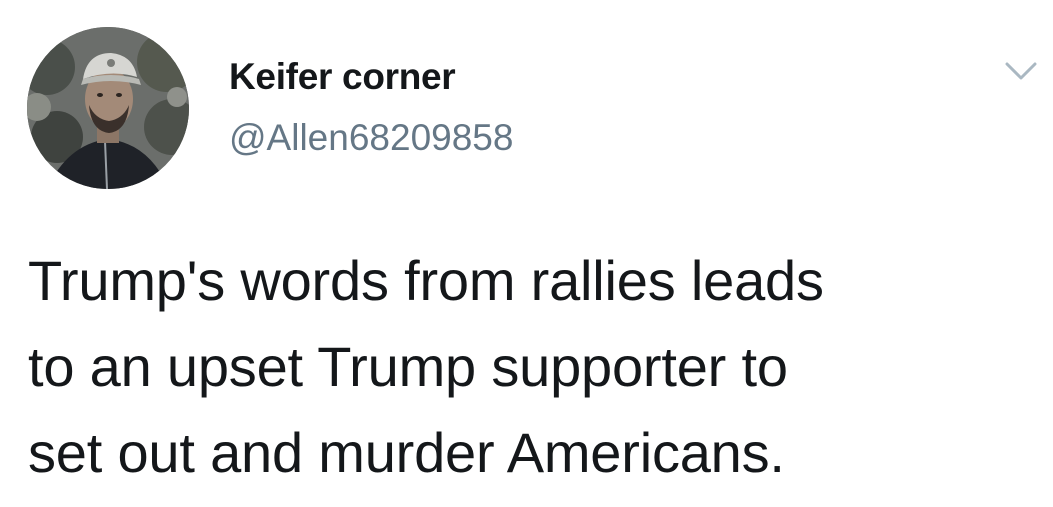 This screenshot has height=507, width=1053. I want to click on avatar, so click(108, 108).